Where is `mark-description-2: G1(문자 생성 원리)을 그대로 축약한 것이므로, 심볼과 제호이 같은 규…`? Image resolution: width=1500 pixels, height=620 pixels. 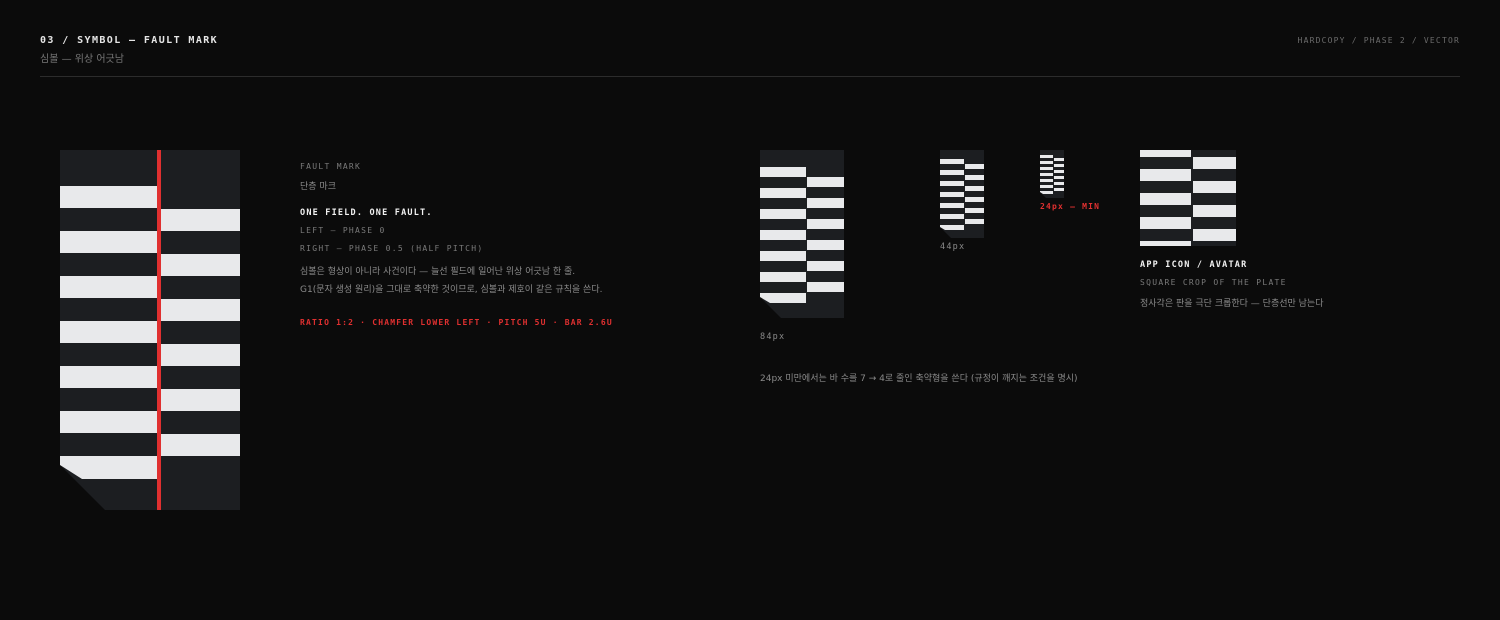 mark-description-2: G1(문자 생성 원리)을 그대로 축약한 것이므로, 심볼과 제호이 같은 규… is located at coordinates (451, 290).